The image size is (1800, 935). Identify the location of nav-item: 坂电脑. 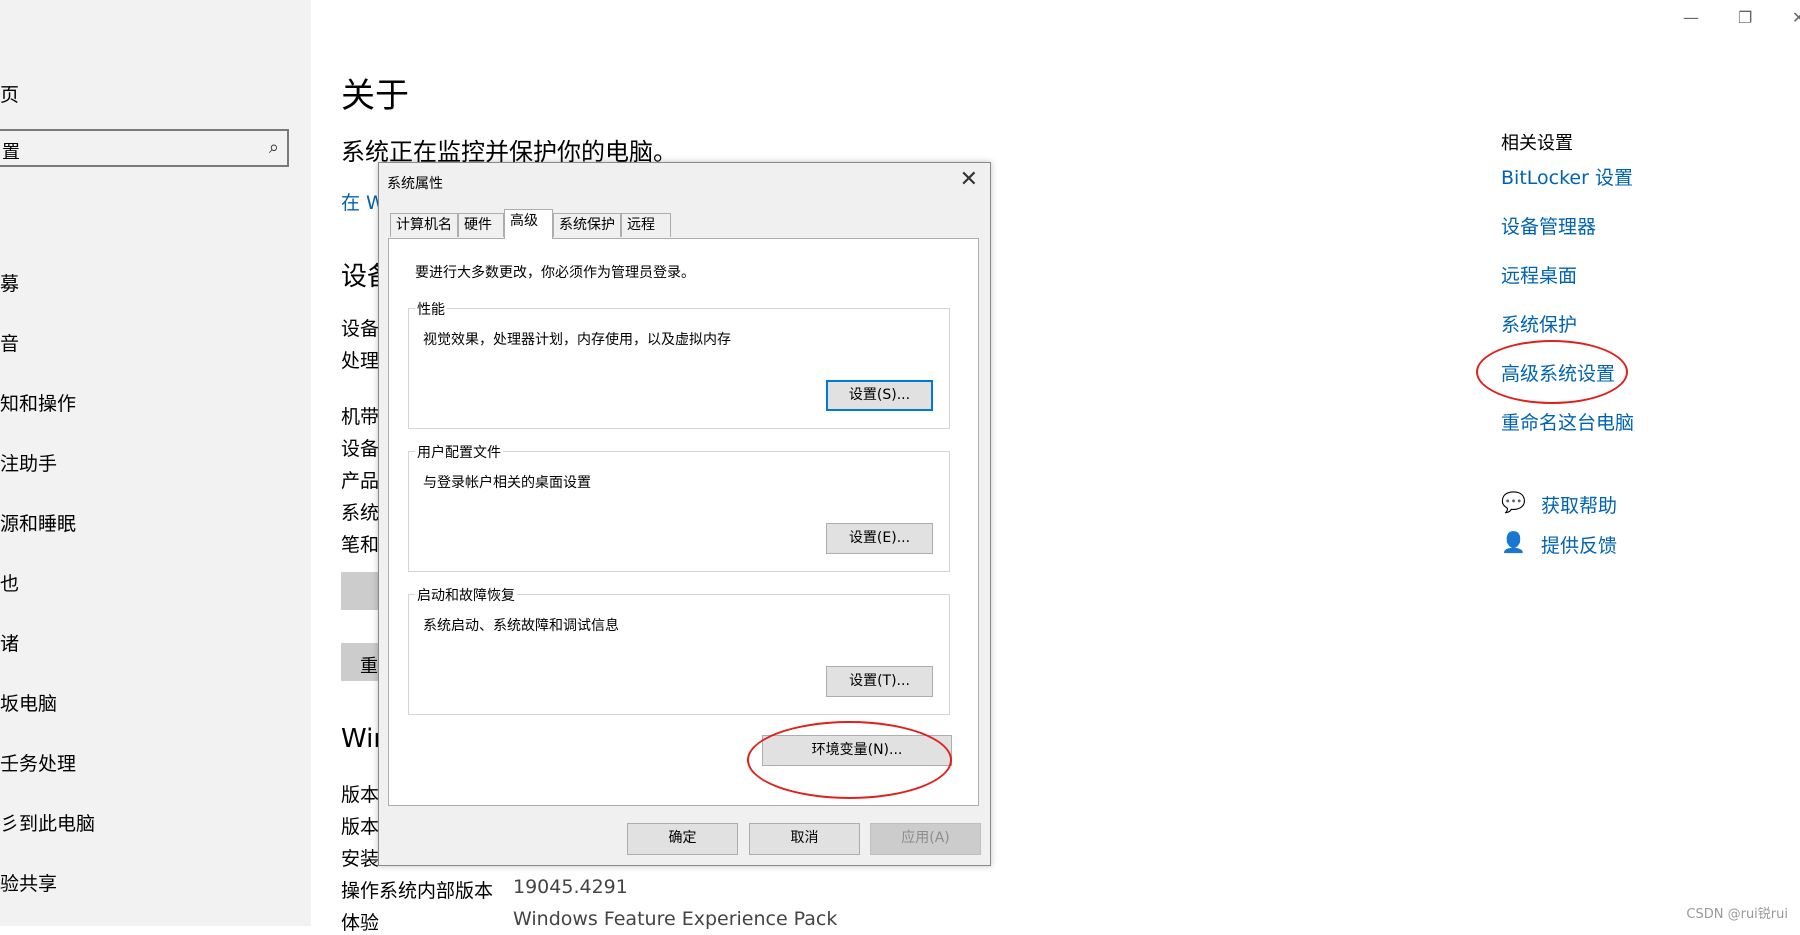
(28, 702).